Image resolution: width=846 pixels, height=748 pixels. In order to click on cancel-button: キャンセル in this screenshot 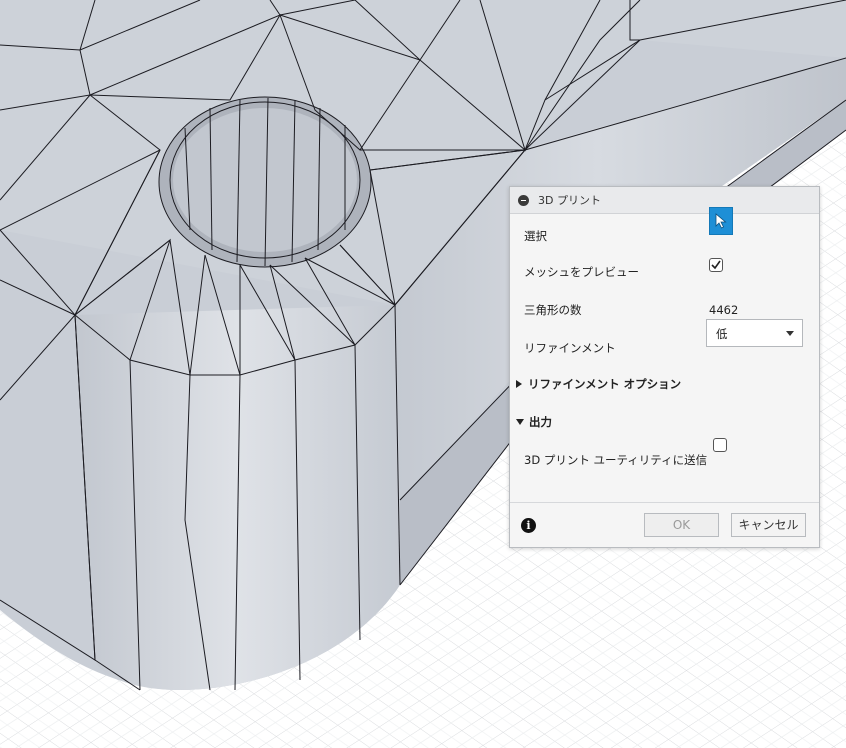, I will do `click(768, 525)`.